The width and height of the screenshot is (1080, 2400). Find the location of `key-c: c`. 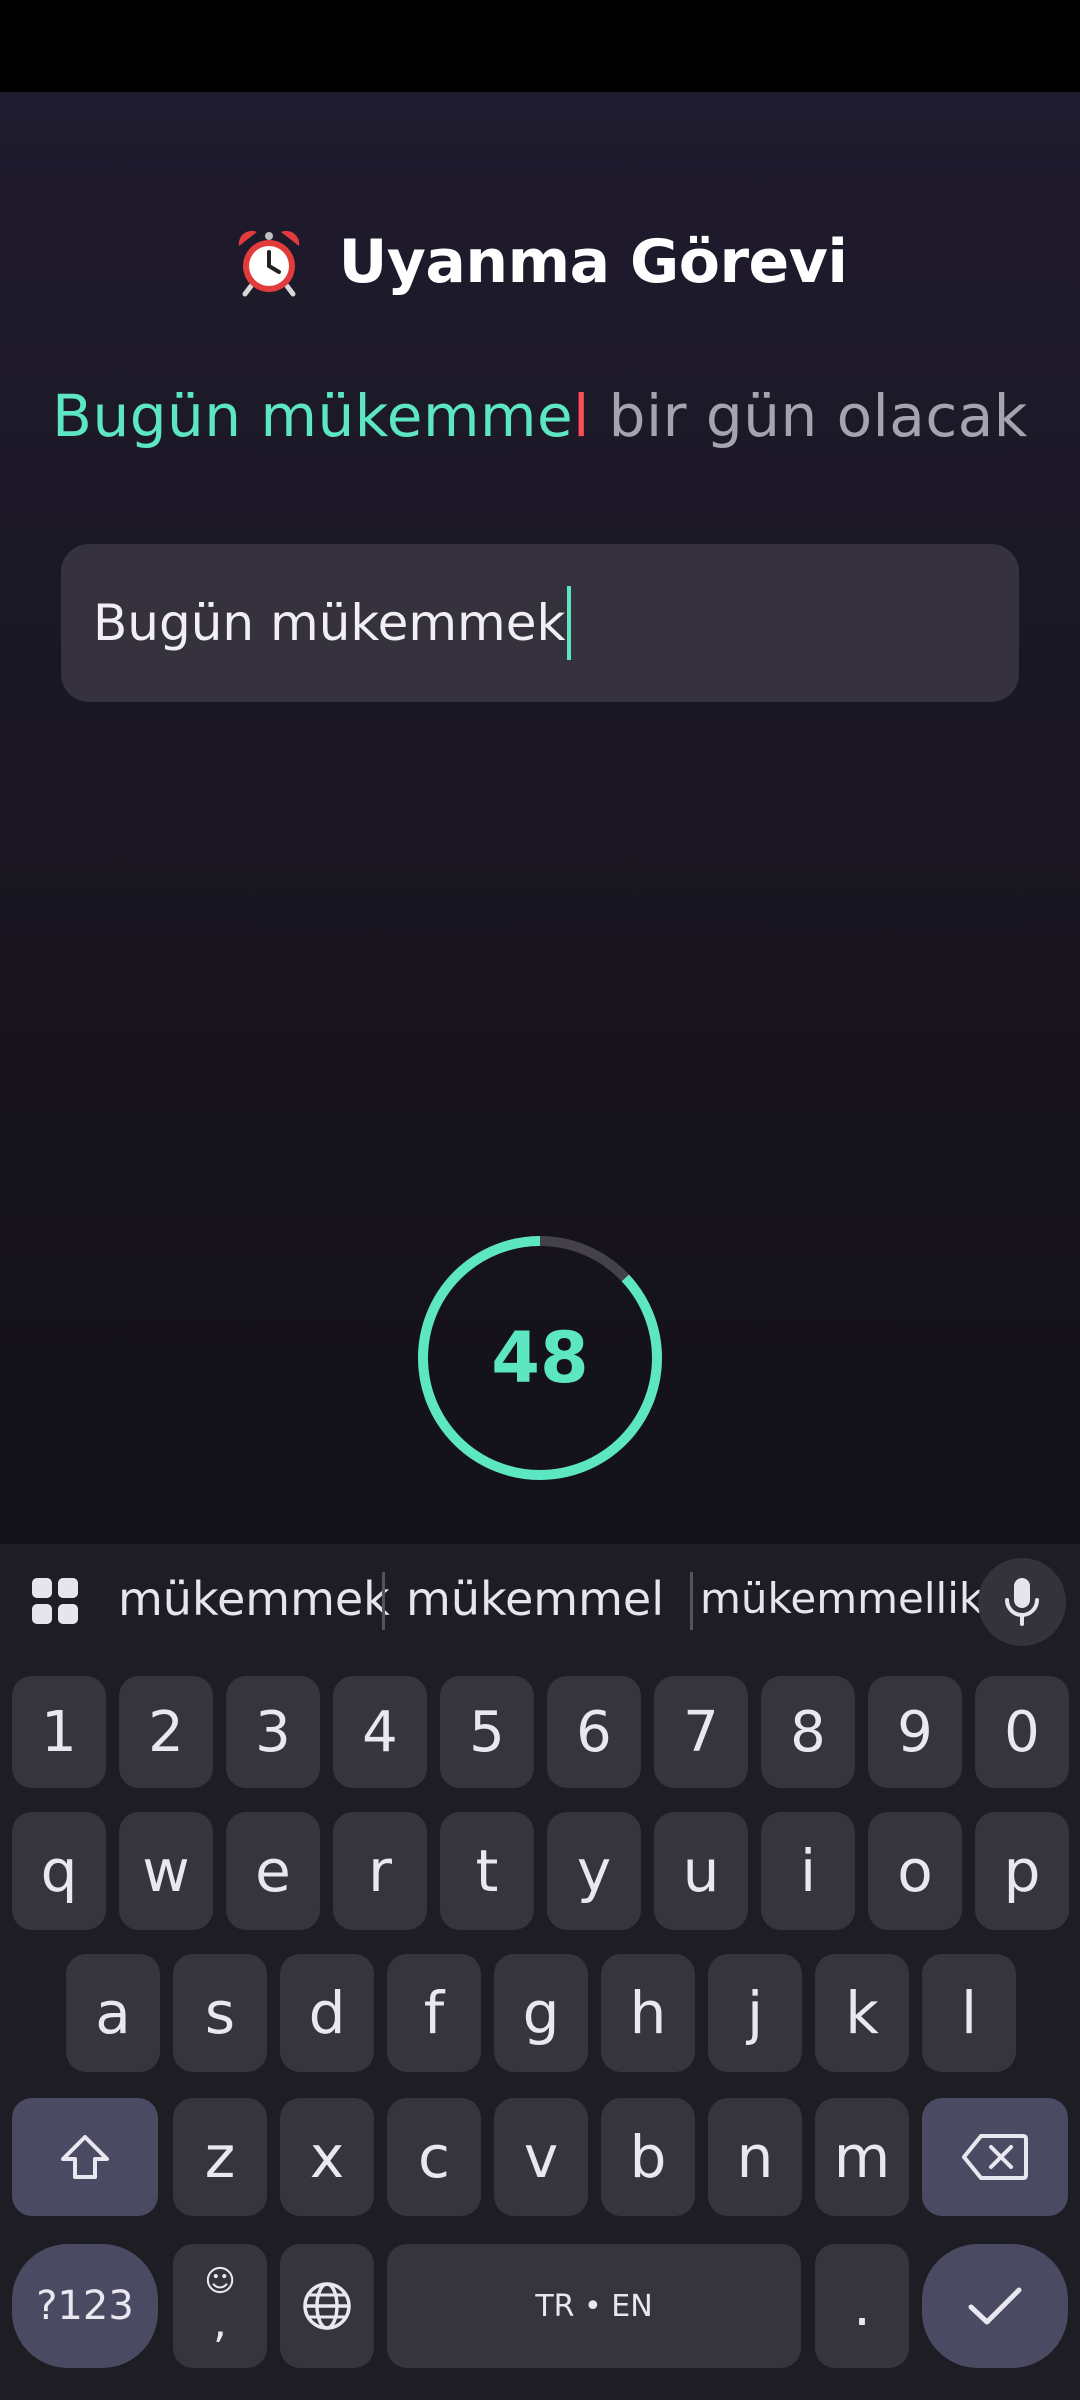

key-c: c is located at coordinates (434, 2157).